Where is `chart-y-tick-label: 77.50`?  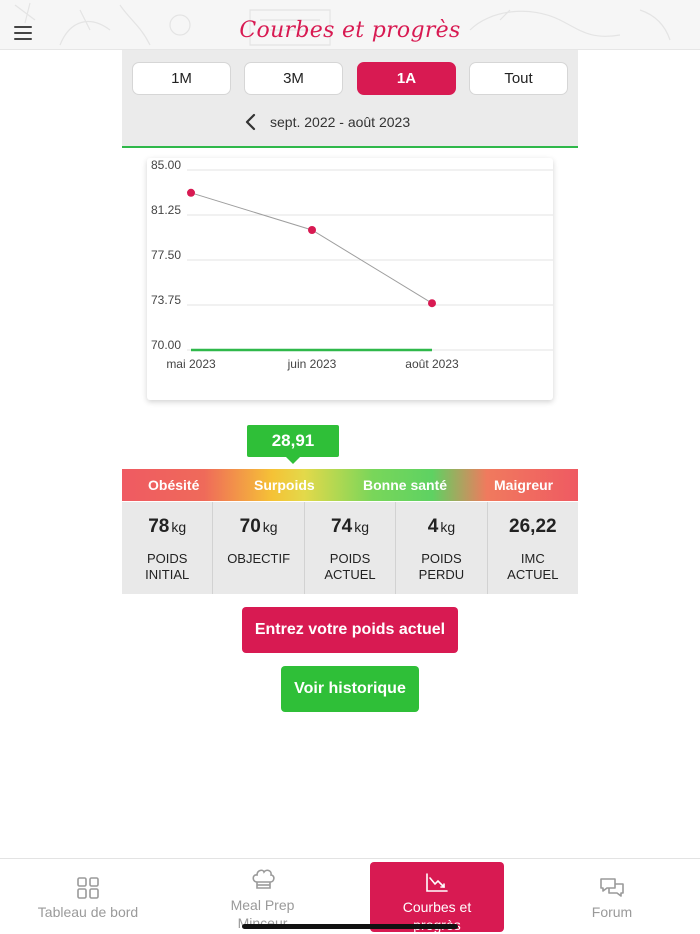 chart-y-tick-label: 77.50 is located at coordinates (166, 255).